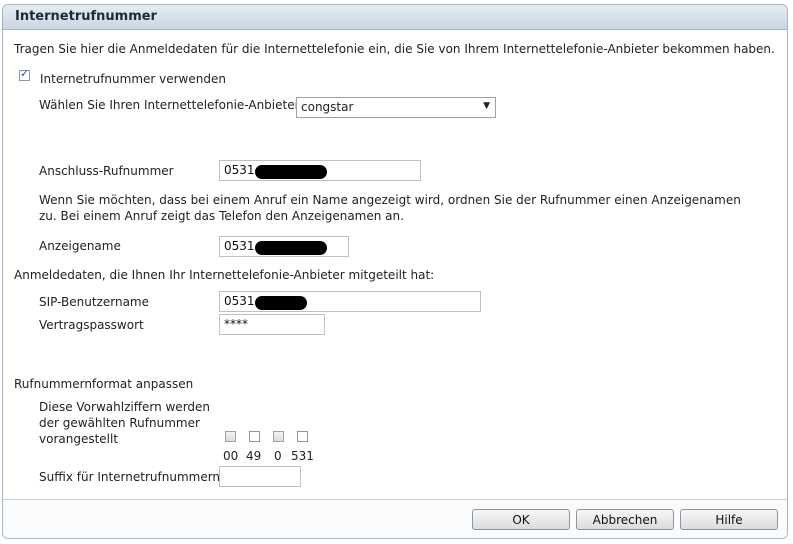  I want to click on anschluss-label: Anschluss-Rufnummer, so click(106, 171).